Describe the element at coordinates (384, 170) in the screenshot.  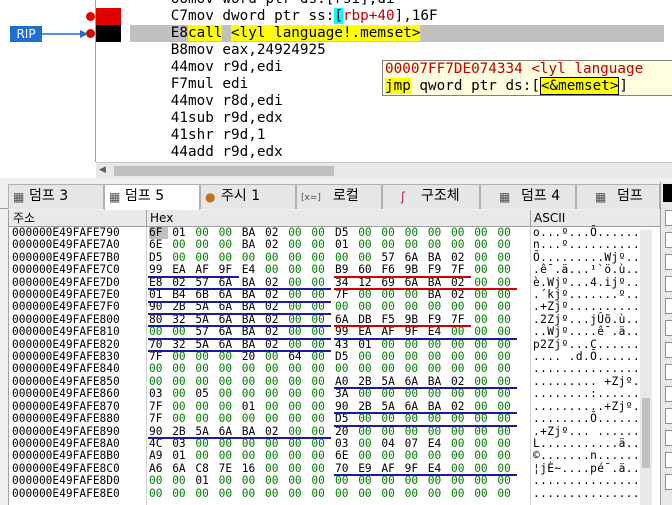
I see `disassembly-horizontal-scrollbar: ◀` at that location.